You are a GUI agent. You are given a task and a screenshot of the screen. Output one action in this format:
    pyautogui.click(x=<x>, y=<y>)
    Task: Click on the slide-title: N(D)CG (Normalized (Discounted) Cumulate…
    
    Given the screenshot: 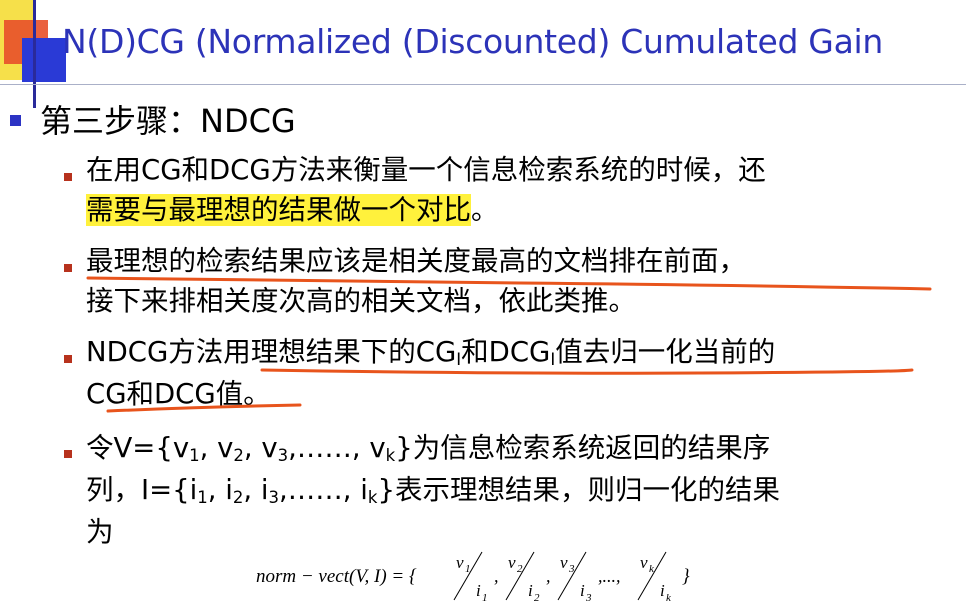 What is the action you would take?
    pyautogui.click(x=472, y=41)
    